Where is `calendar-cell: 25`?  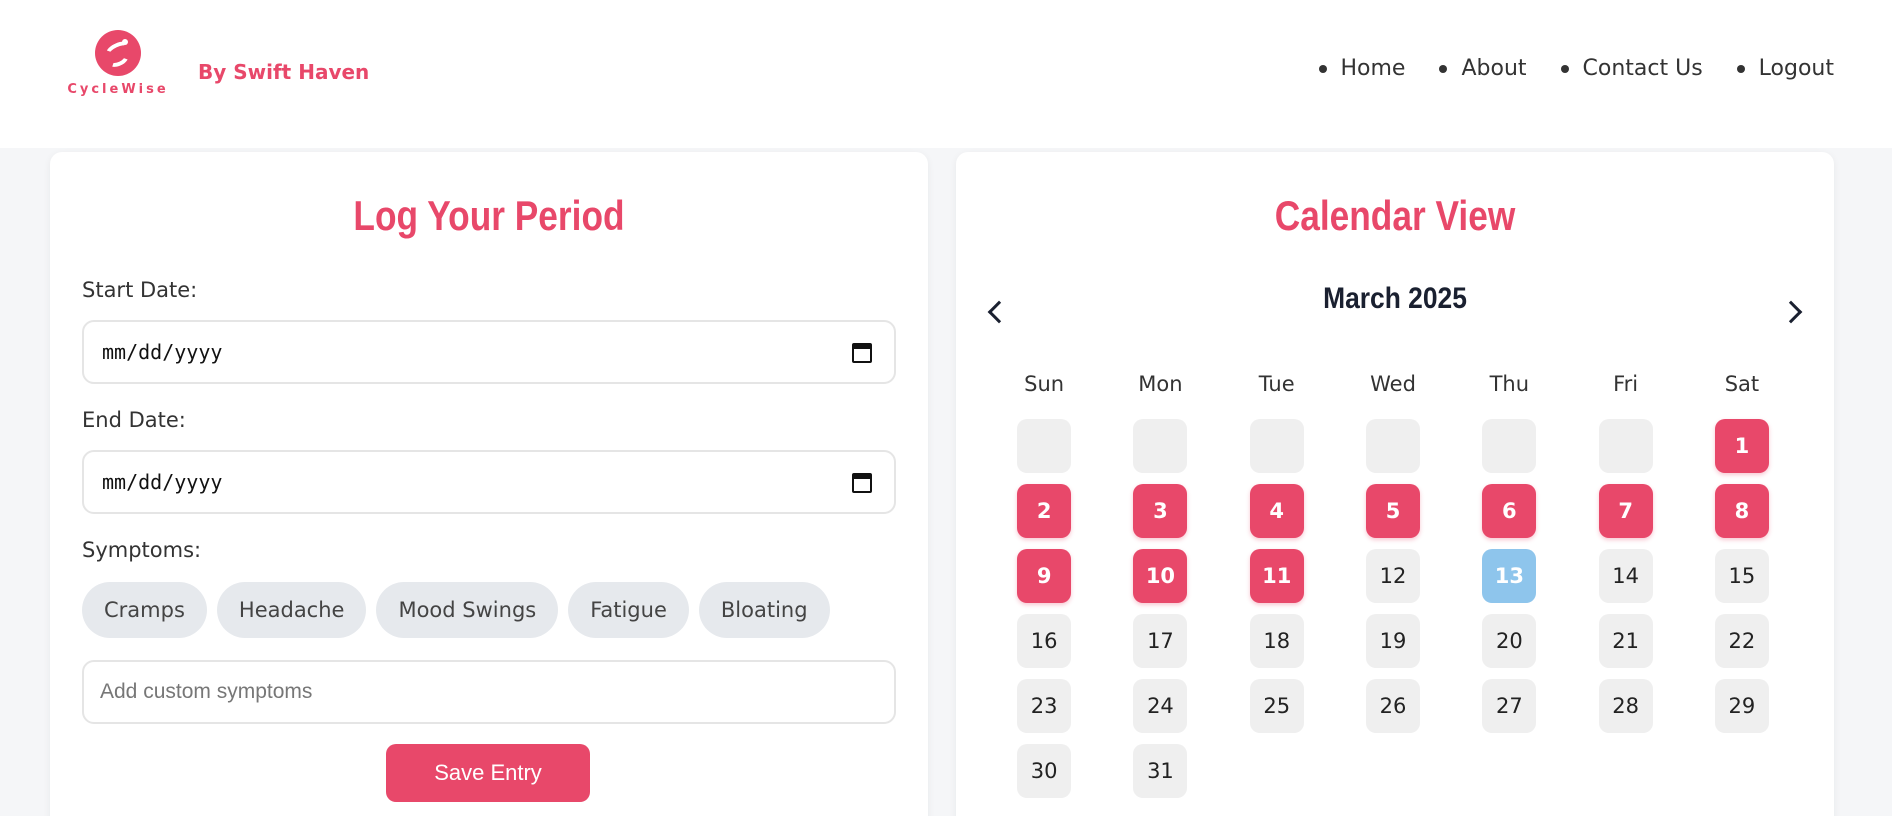 calendar-cell: 25 is located at coordinates (1277, 711).